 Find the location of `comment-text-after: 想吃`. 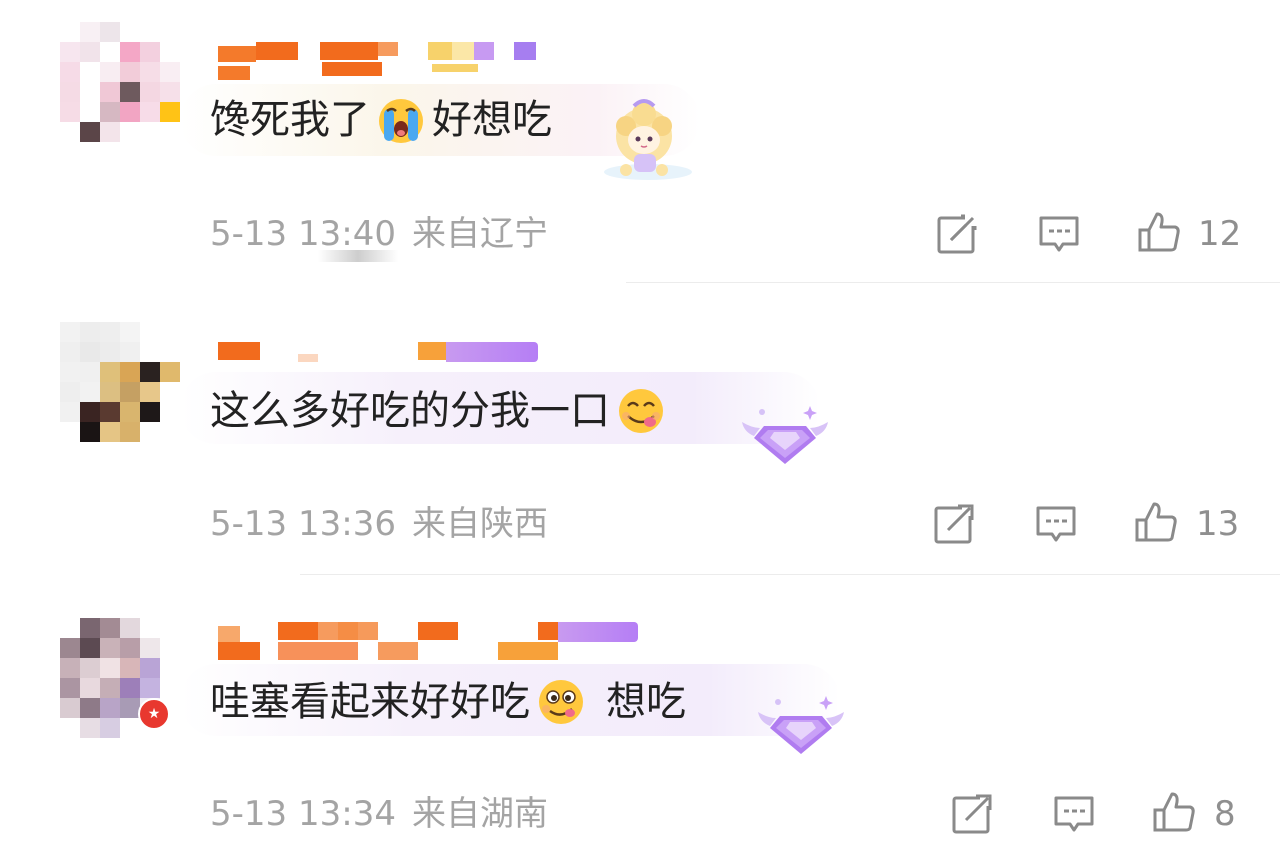

comment-text-after: 想吃 is located at coordinates (646, 702).